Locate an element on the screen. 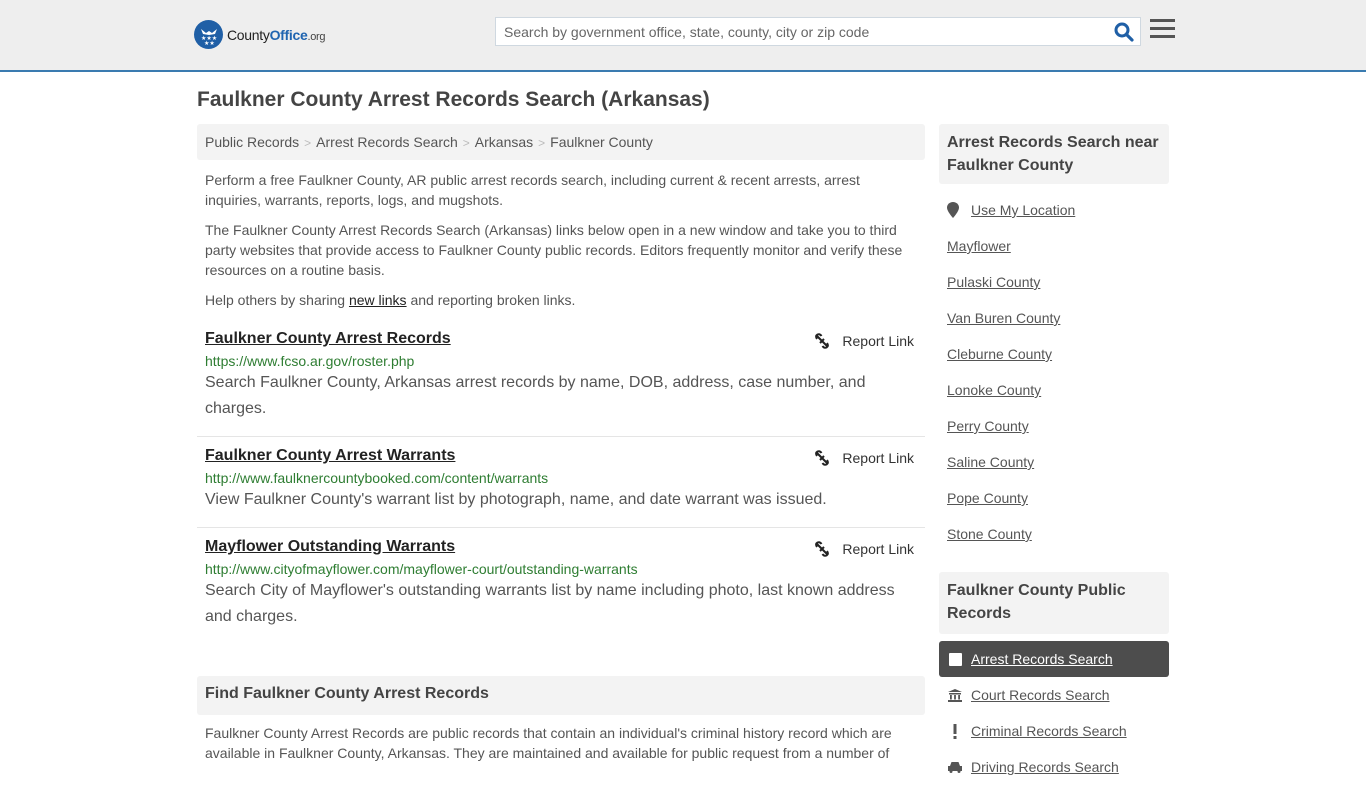 This screenshot has width=1366, height=785. search-input is located at coordinates (801, 31).